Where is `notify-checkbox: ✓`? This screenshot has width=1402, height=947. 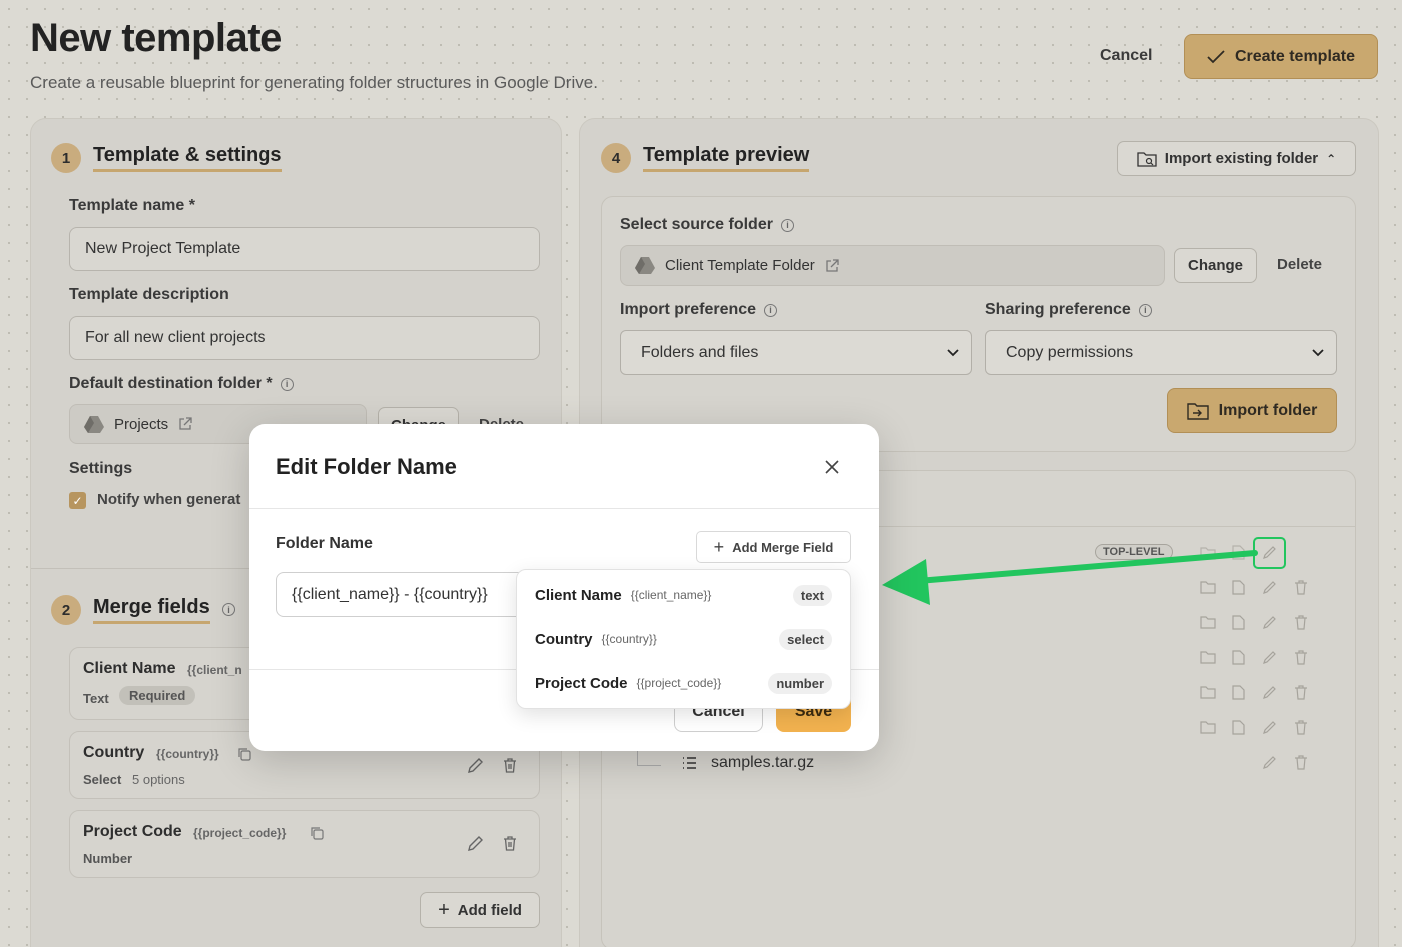 notify-checkbox: ✓ is located at coordinates (77, 500).